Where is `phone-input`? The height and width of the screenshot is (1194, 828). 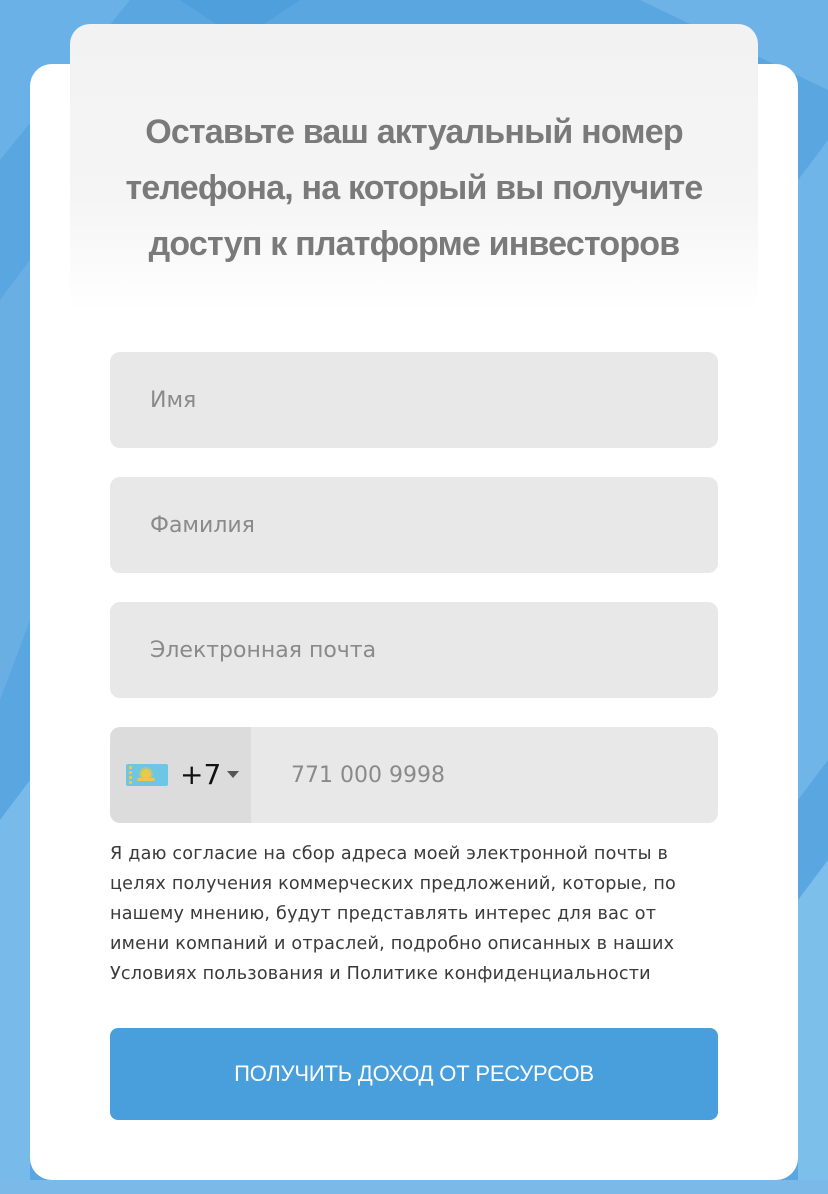 phone-input is located at coordinates (484, 775).